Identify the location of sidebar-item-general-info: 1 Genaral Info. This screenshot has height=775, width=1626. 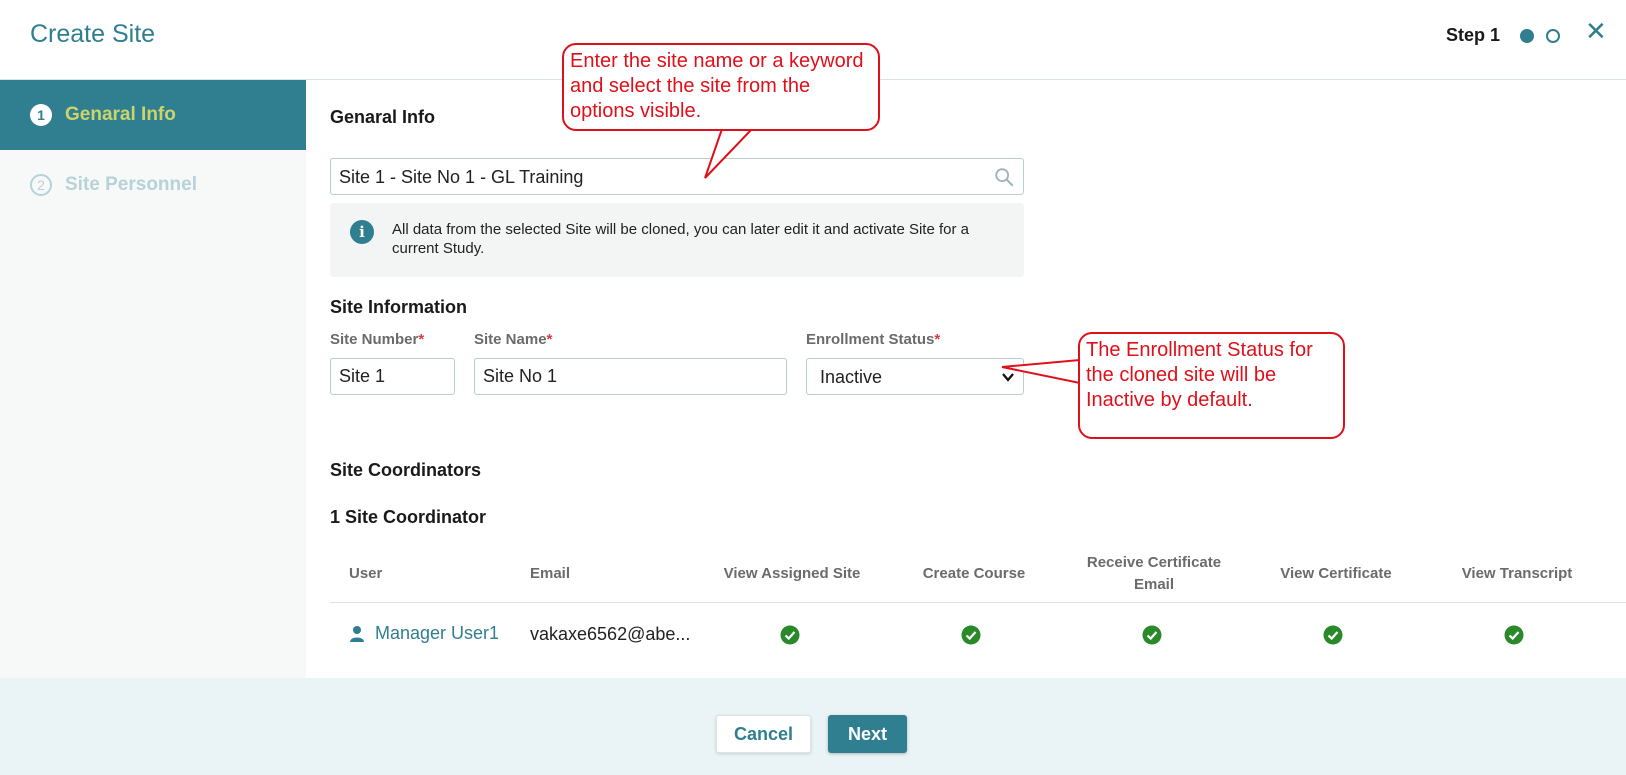
(153, 115).